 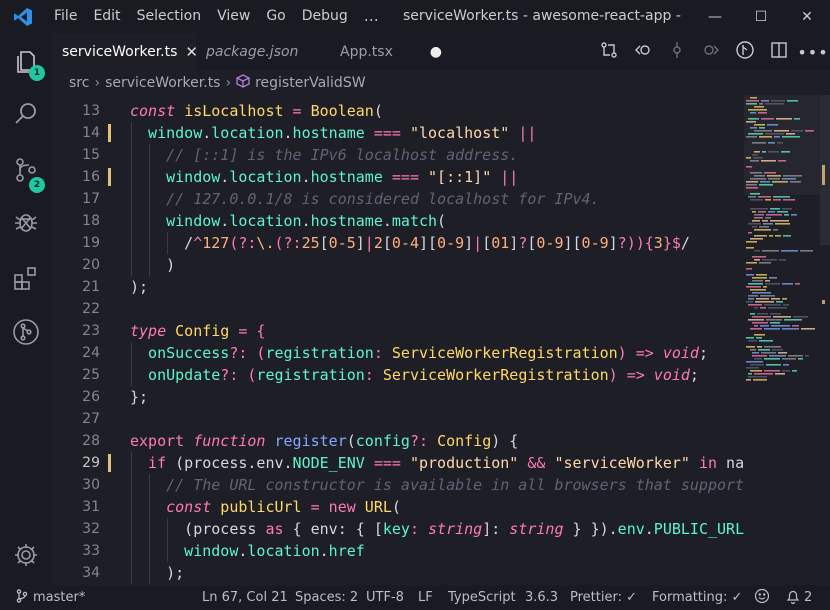 I want to click on menu-edit: Edit, so click(x=106, y=16).